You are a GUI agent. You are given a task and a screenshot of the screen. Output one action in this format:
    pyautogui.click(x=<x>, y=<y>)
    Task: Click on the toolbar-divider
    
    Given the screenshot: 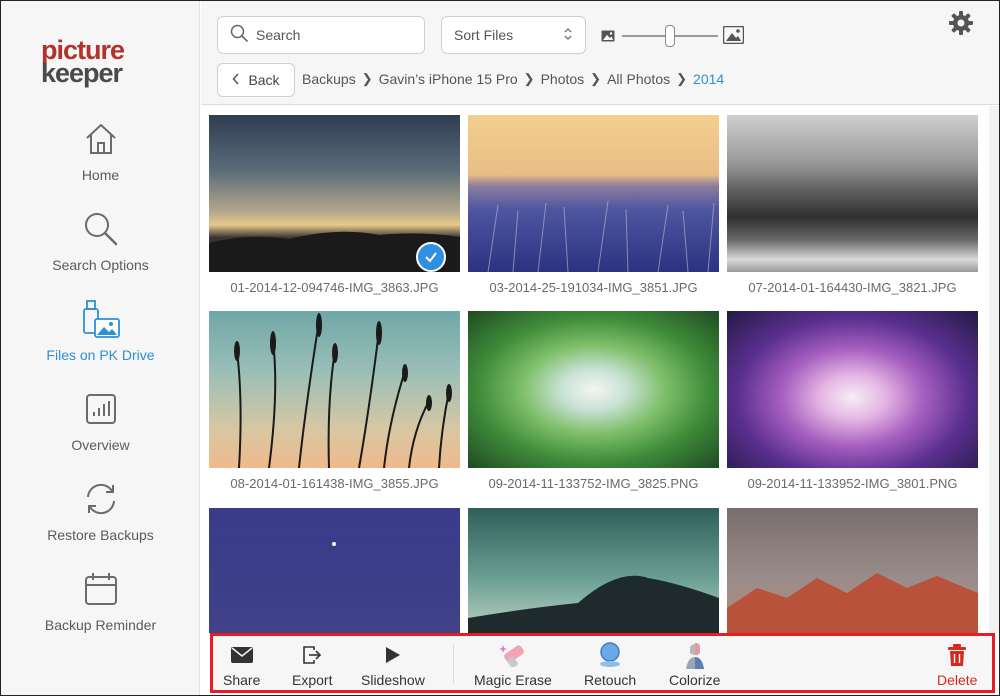 What is the action you would take?
    pyautogui.click(x=453, y=664)
    